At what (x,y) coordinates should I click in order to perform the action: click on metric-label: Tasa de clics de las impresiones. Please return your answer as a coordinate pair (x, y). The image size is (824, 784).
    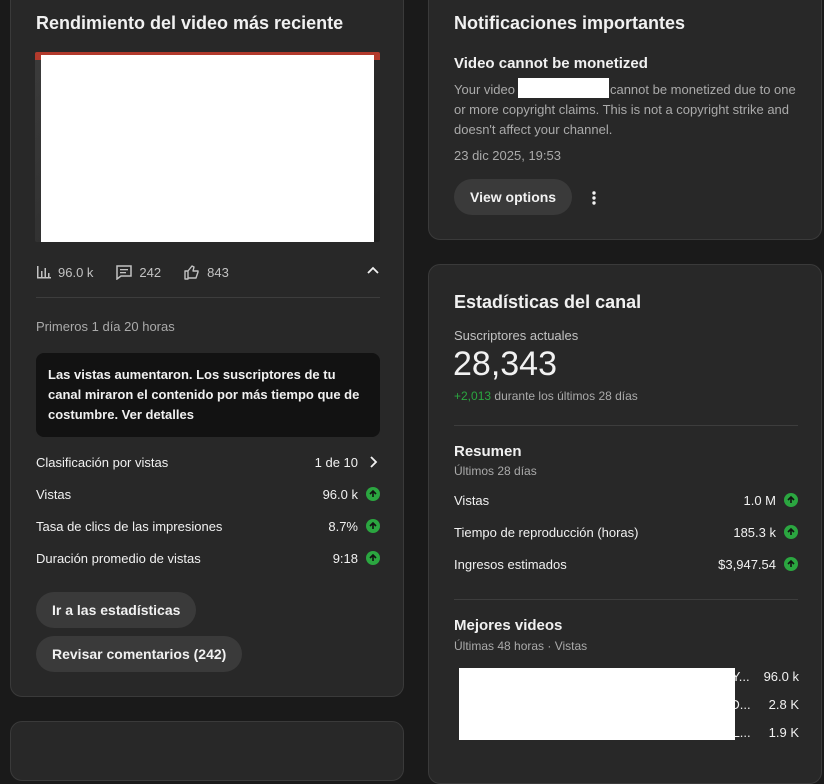
    Looking at the image, I should click on (129, 526).